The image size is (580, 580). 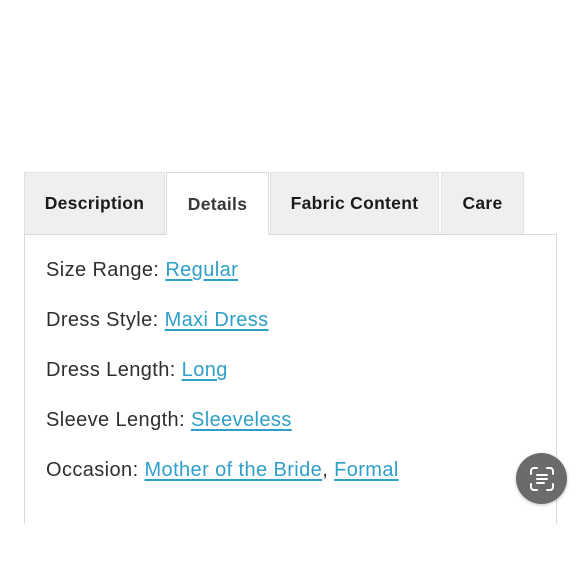 I want to click on sleeve-length-link: Sleeveless, so click(x=241, y=420).